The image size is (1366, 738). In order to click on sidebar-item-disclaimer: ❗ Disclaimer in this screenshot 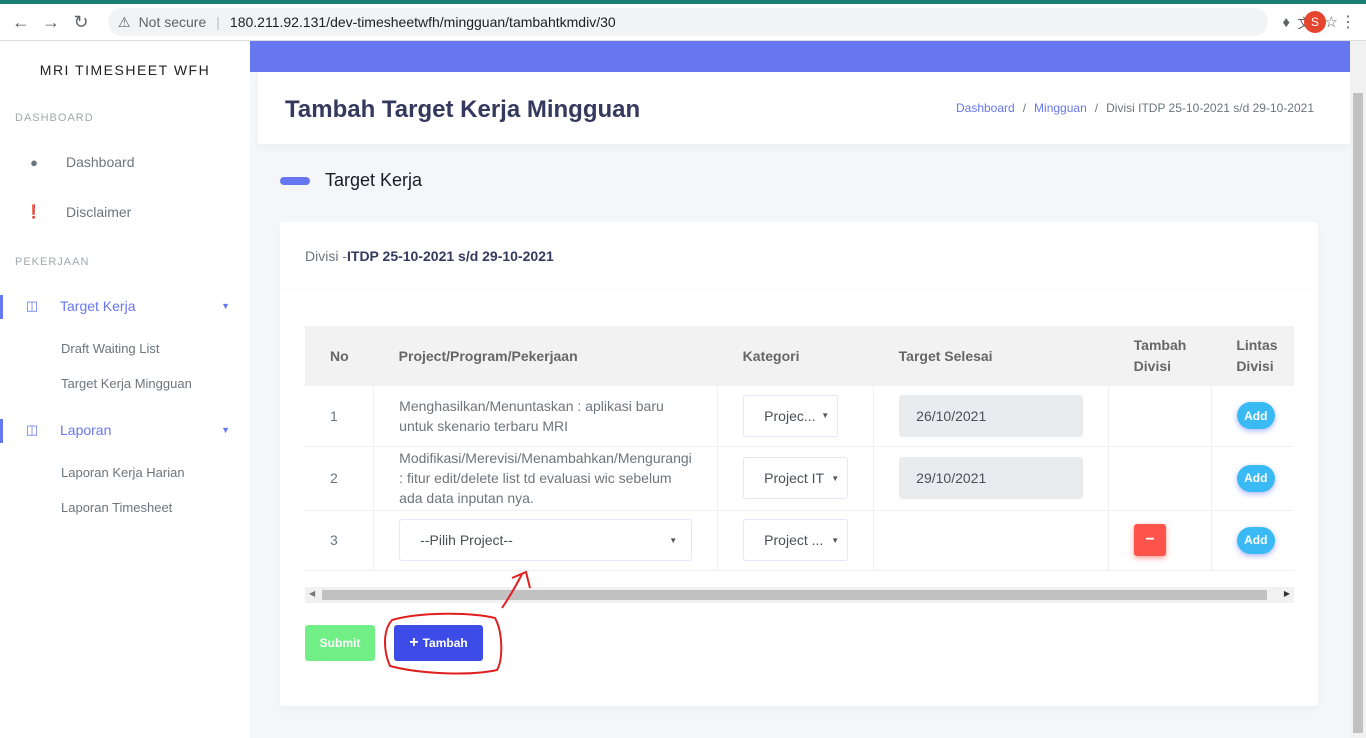, I will do `click(125, 212)`.